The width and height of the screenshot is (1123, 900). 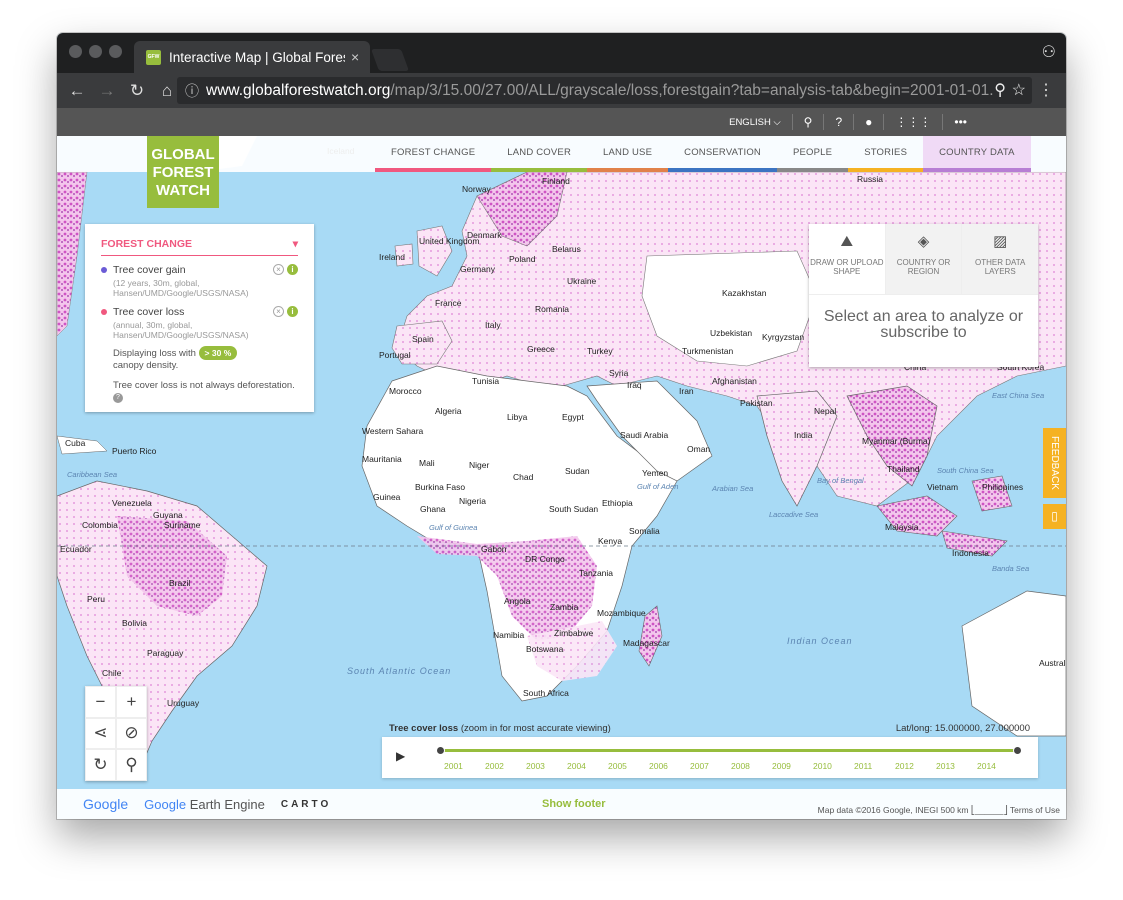 I want to click on logo-line-3: WATCH, so click(x=183, y=190).